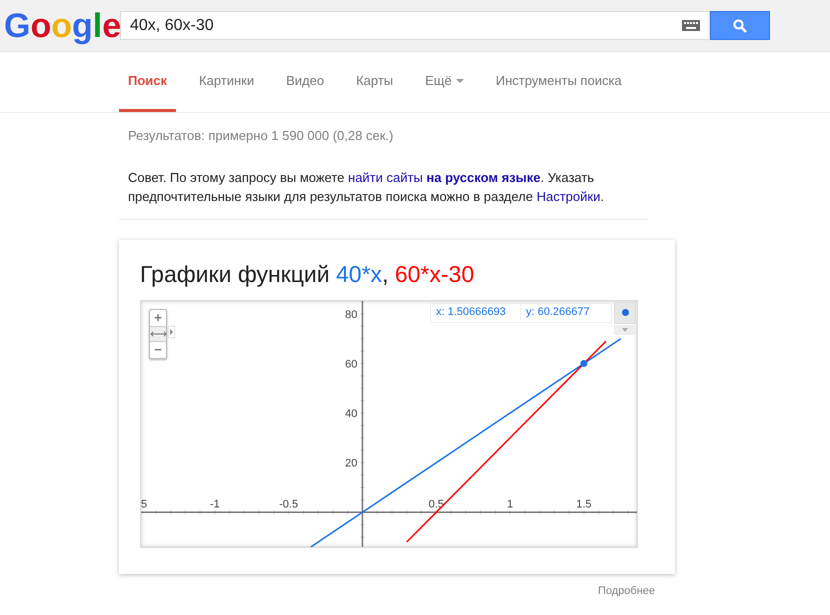 This screenshot has height=615, width=830. What do you see at coordinates (147, 82) in the screenshot?
I see `nav-tab: Поиск` at bounding box center [147, 82].